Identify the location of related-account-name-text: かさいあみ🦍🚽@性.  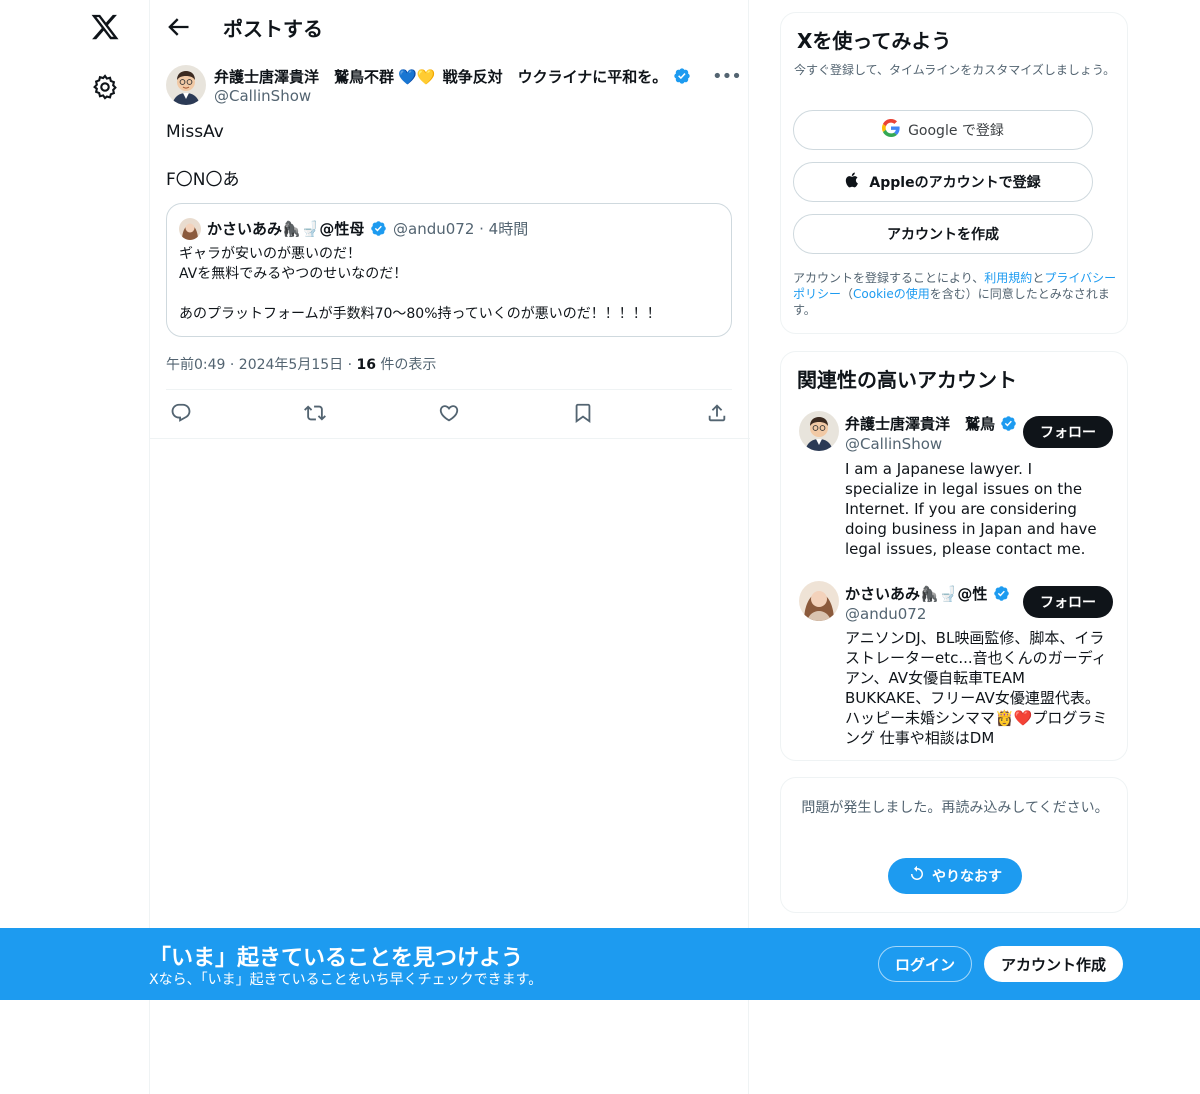
(916, 594).